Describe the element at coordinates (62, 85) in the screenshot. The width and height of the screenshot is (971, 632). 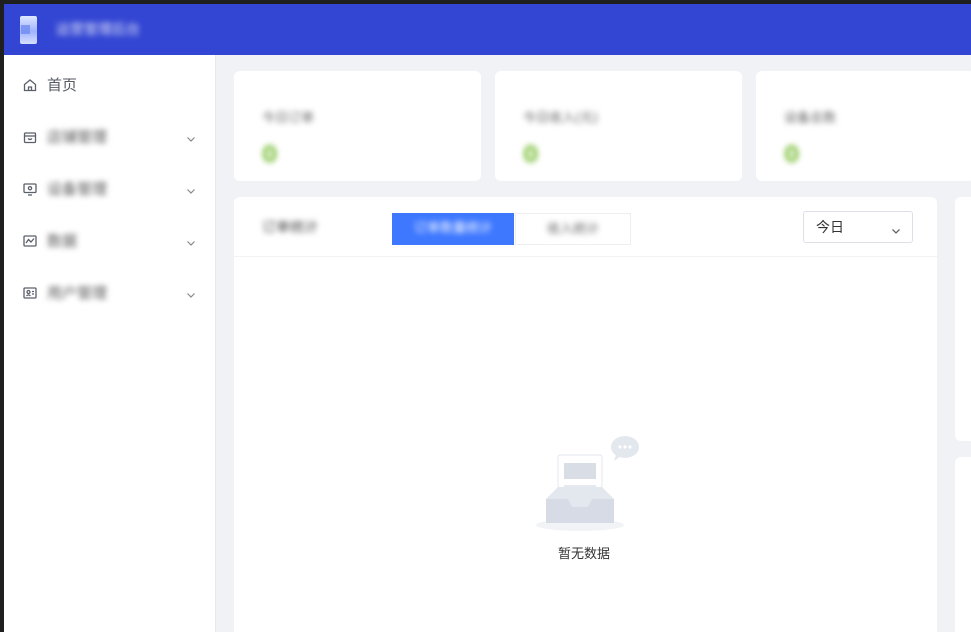
I see `sidebar-item-label: 首页` at that location.